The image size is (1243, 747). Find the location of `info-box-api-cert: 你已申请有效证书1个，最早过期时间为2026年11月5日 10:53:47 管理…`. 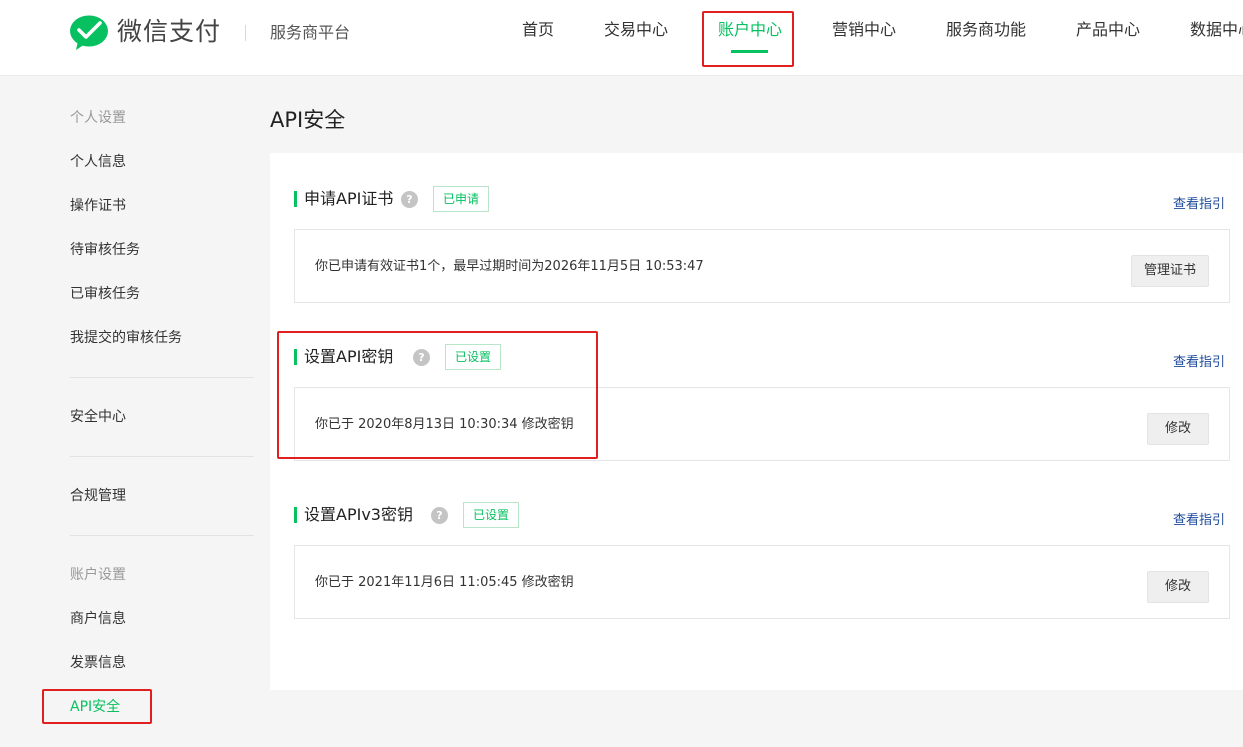

info-box-api-cert: 你已申请有效证书1个，最早过期时间为2026年11月5日 10:53:47 管理… is located at coordinates (762, 266).